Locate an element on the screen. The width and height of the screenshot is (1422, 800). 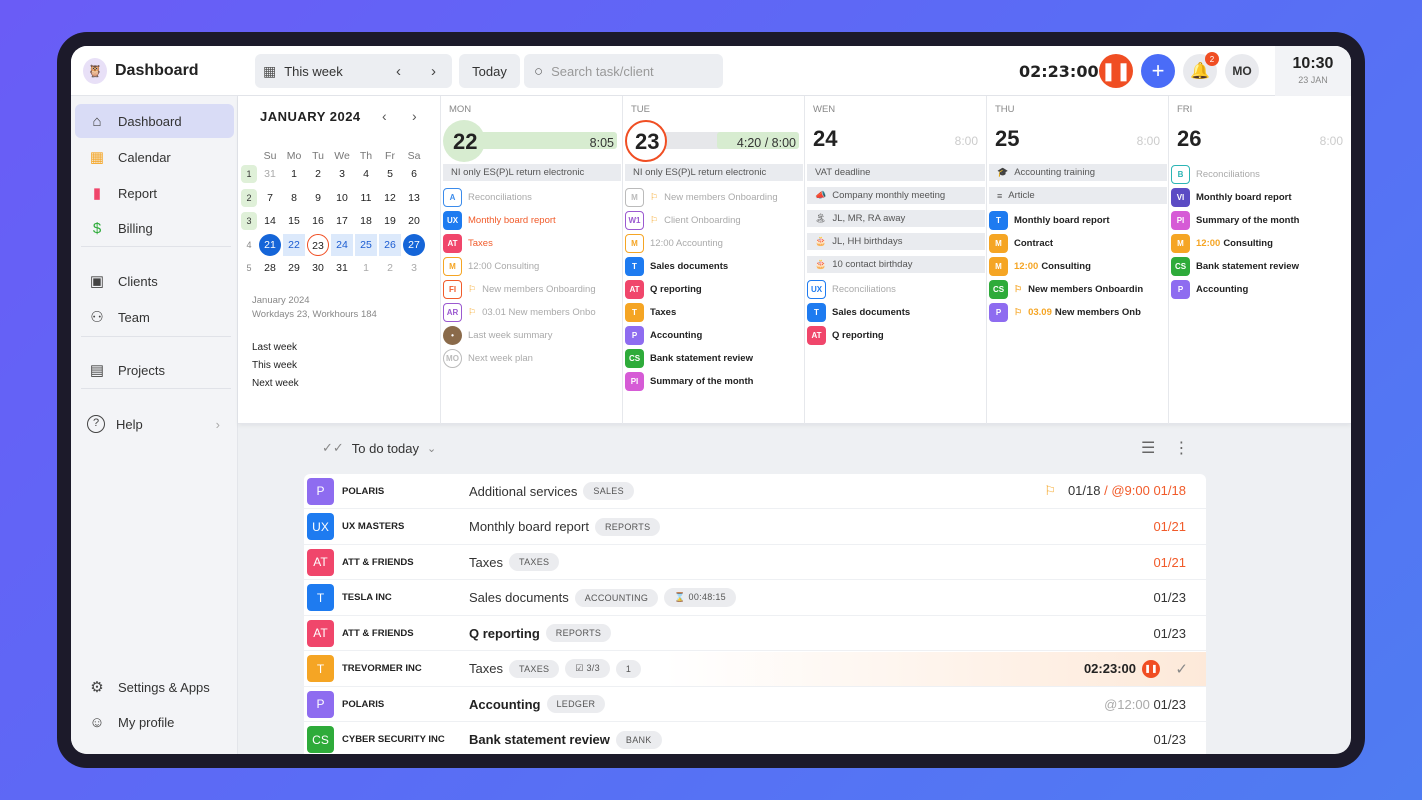
mini-calendar-day: 28 is located at coordinates (270, 268).